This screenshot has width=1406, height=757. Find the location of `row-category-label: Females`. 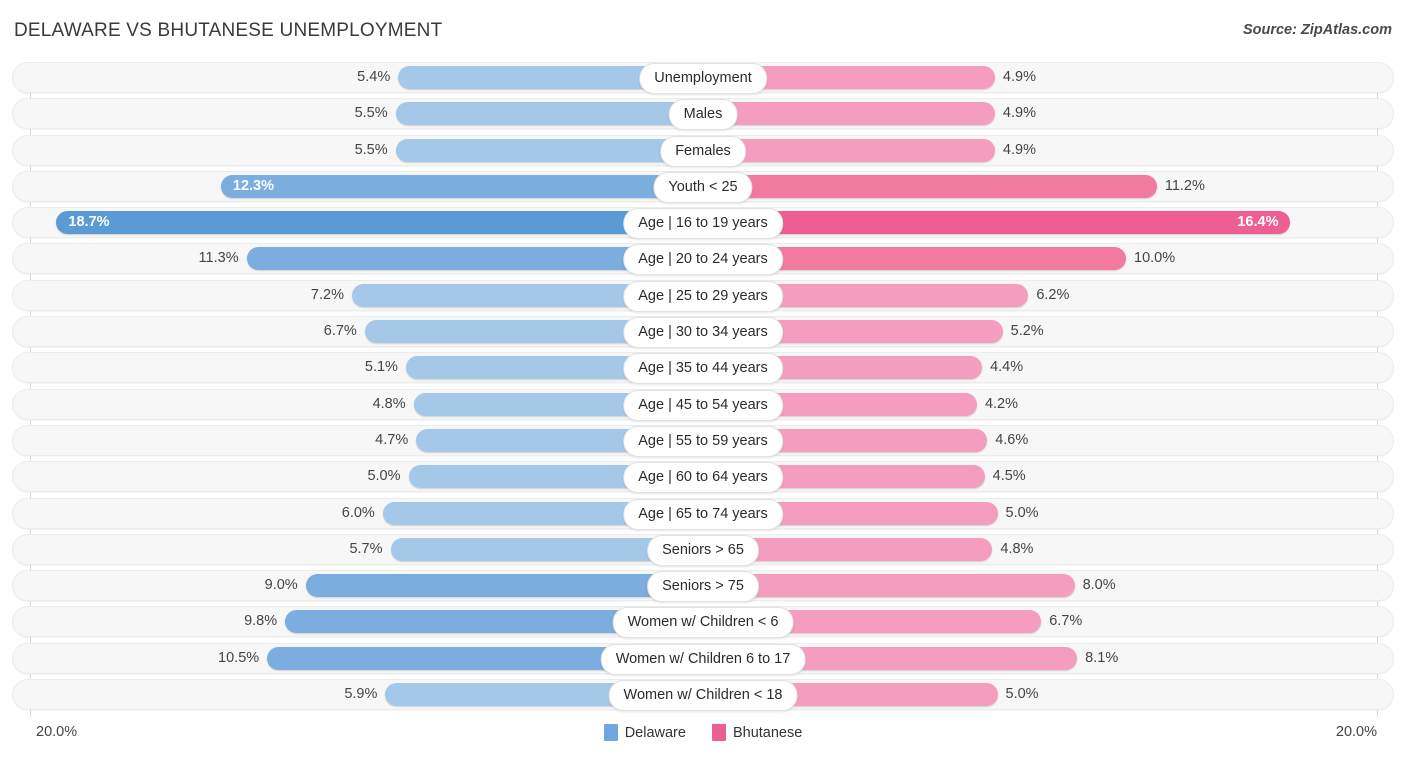

row-category-label: Females is located at coordinates (703, 151).